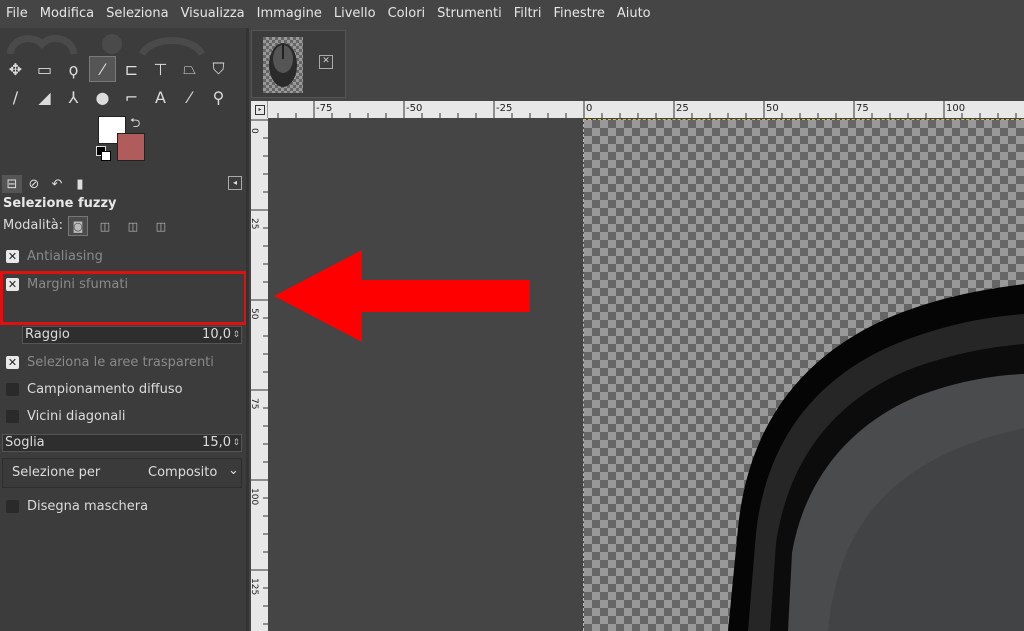 Image resolution: width=1024 pixels, height=631 pixels. What do you see at coordinates (78, 226) in the screenshot?
I see `mode-replace-icon: ◙` at bounding box center [78, 226].